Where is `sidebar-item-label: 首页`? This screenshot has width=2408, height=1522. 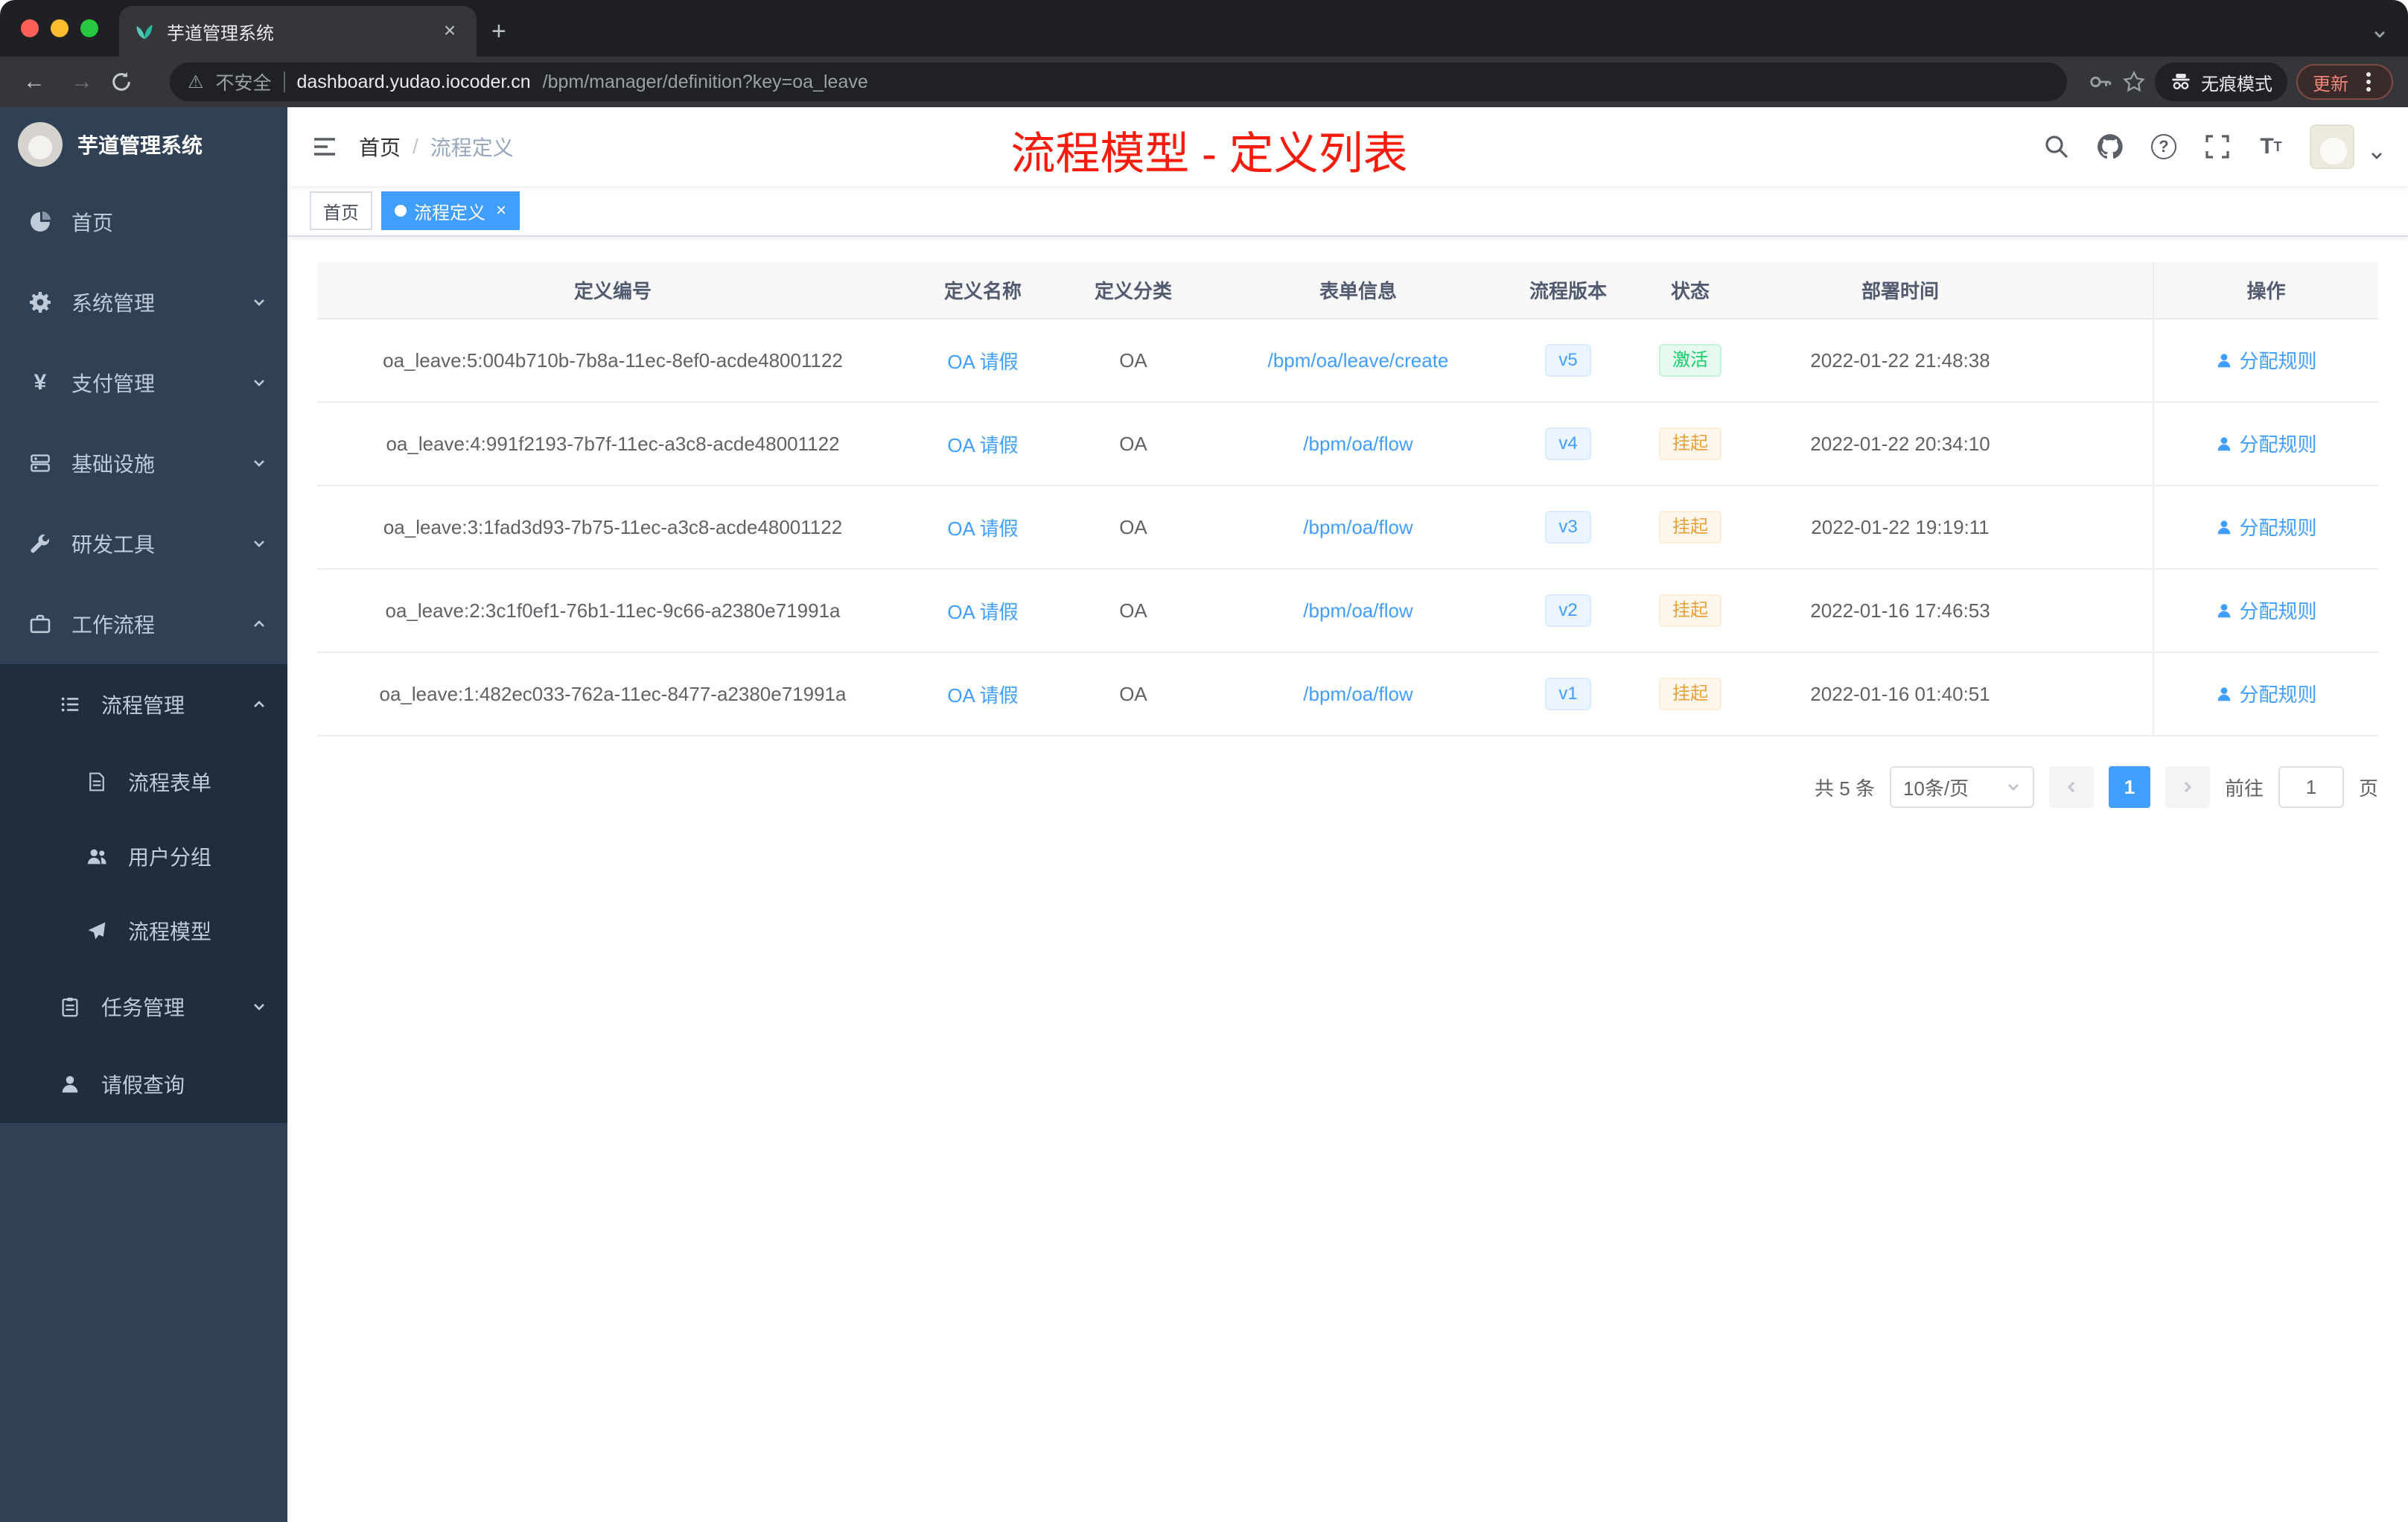
sidebar-item-label: 首页 is located at coordinates (92, 223).